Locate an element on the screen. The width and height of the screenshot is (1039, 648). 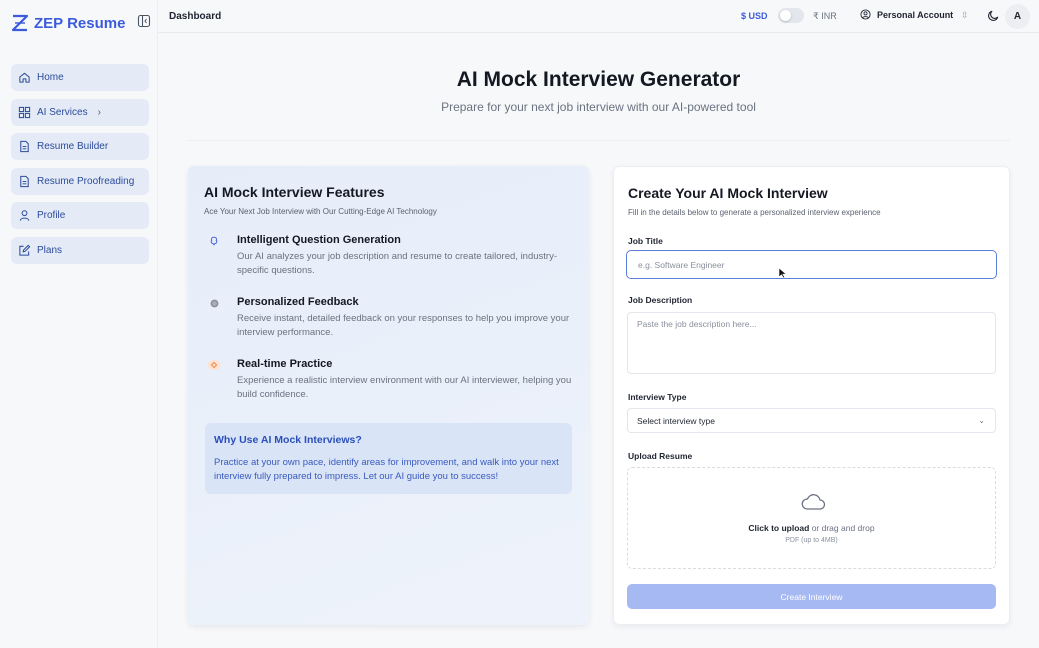
brand-name: ZEP Resume is located at coordinates (80, 23).